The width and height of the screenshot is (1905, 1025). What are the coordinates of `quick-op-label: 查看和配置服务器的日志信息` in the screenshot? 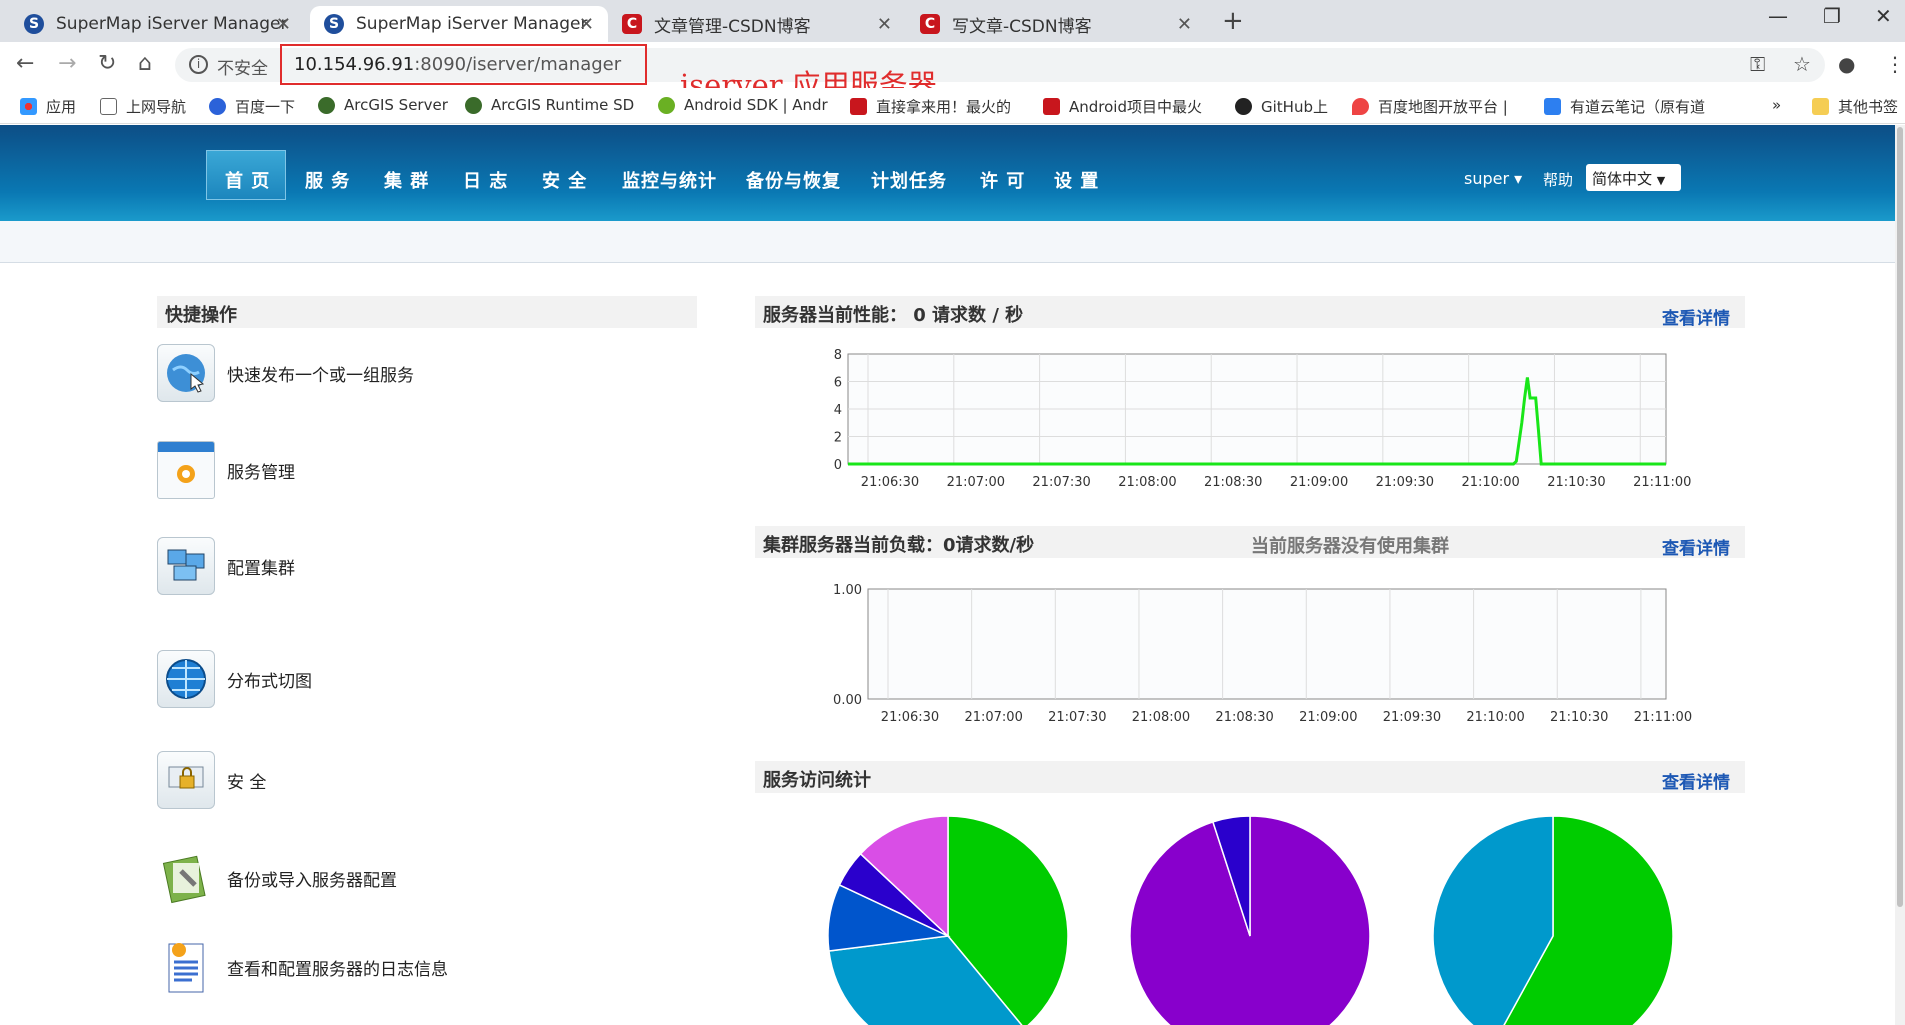 It's located at (337, 967).